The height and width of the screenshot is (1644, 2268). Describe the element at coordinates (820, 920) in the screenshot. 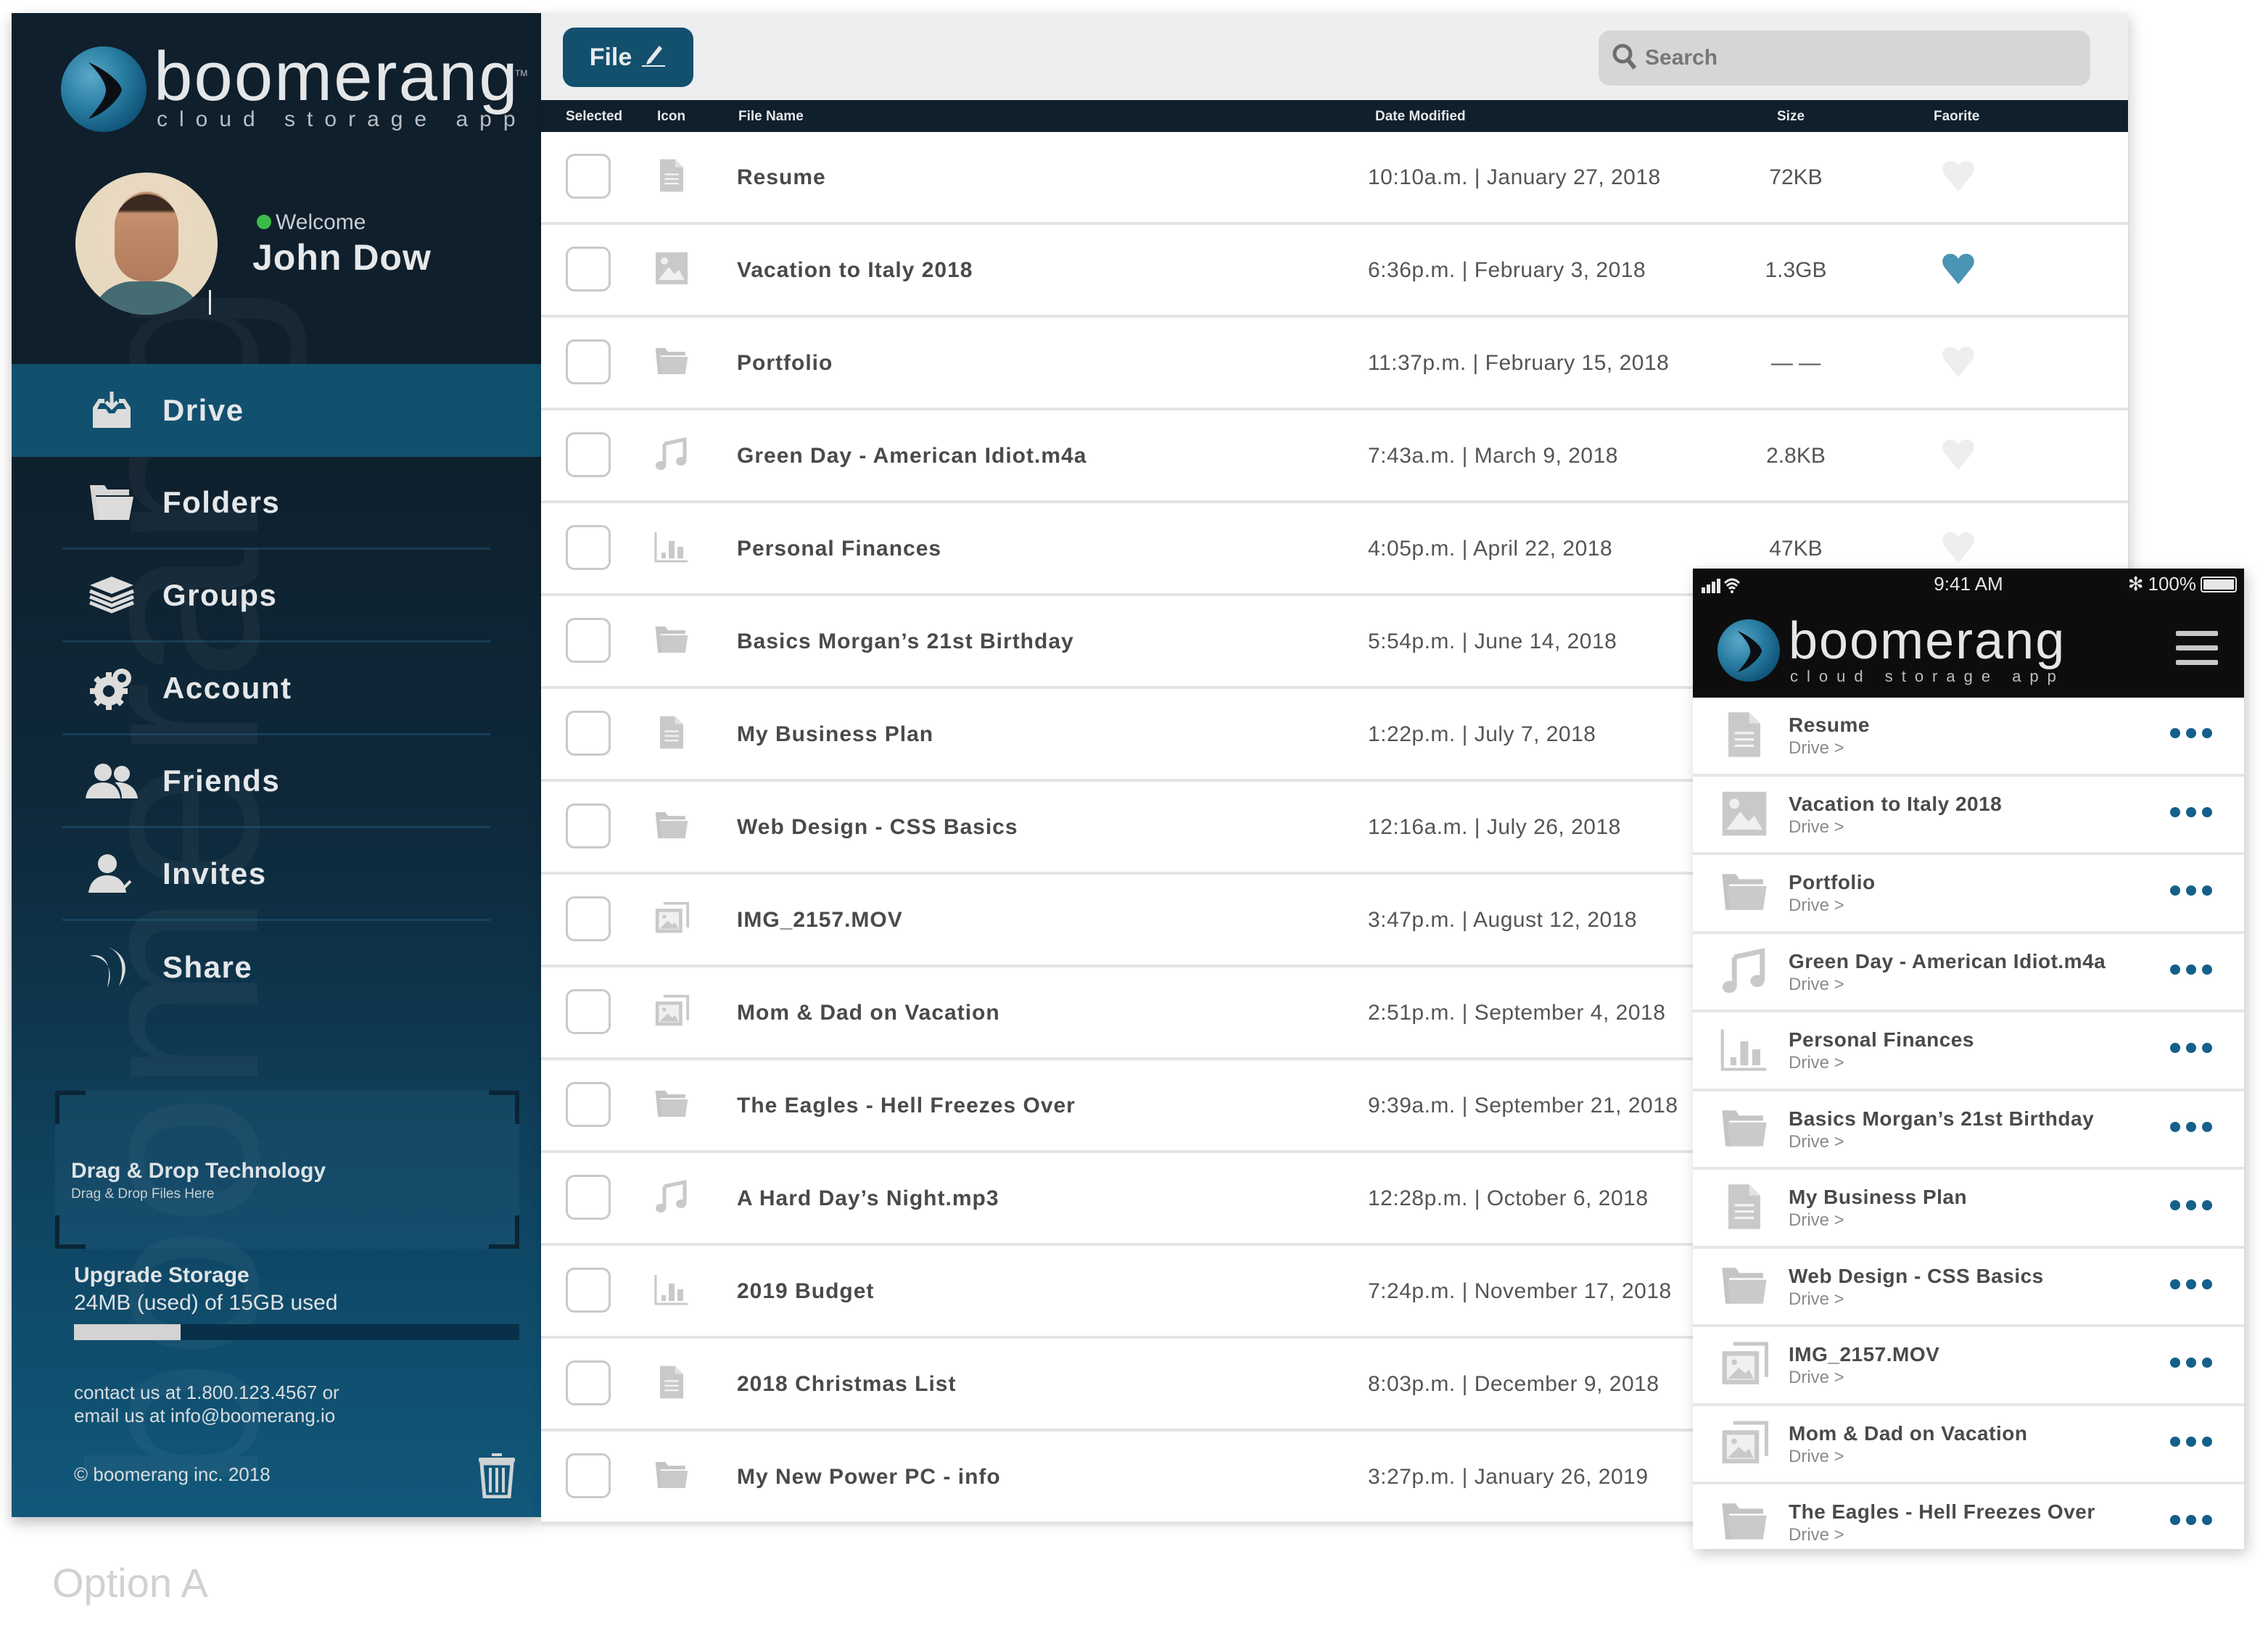

I see `file-name: IMG_2157.MOV` at that location.